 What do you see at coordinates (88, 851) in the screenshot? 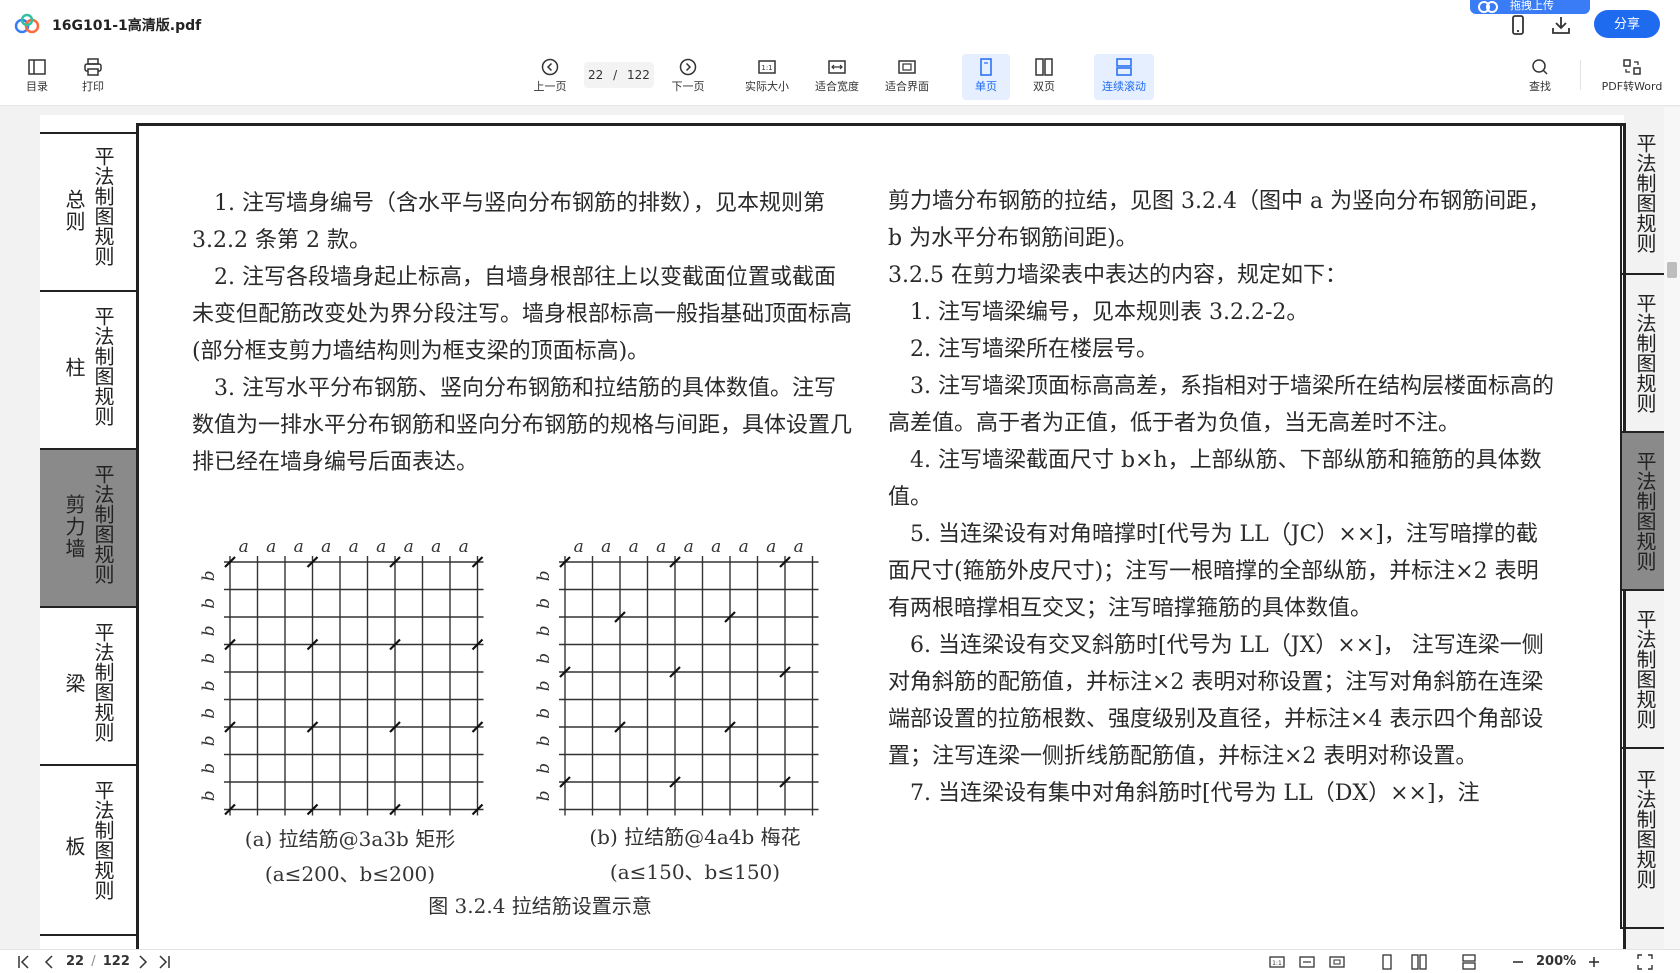
I see `section-tab-slab: 板 平法制图规则` at bounding box center [88, 851].